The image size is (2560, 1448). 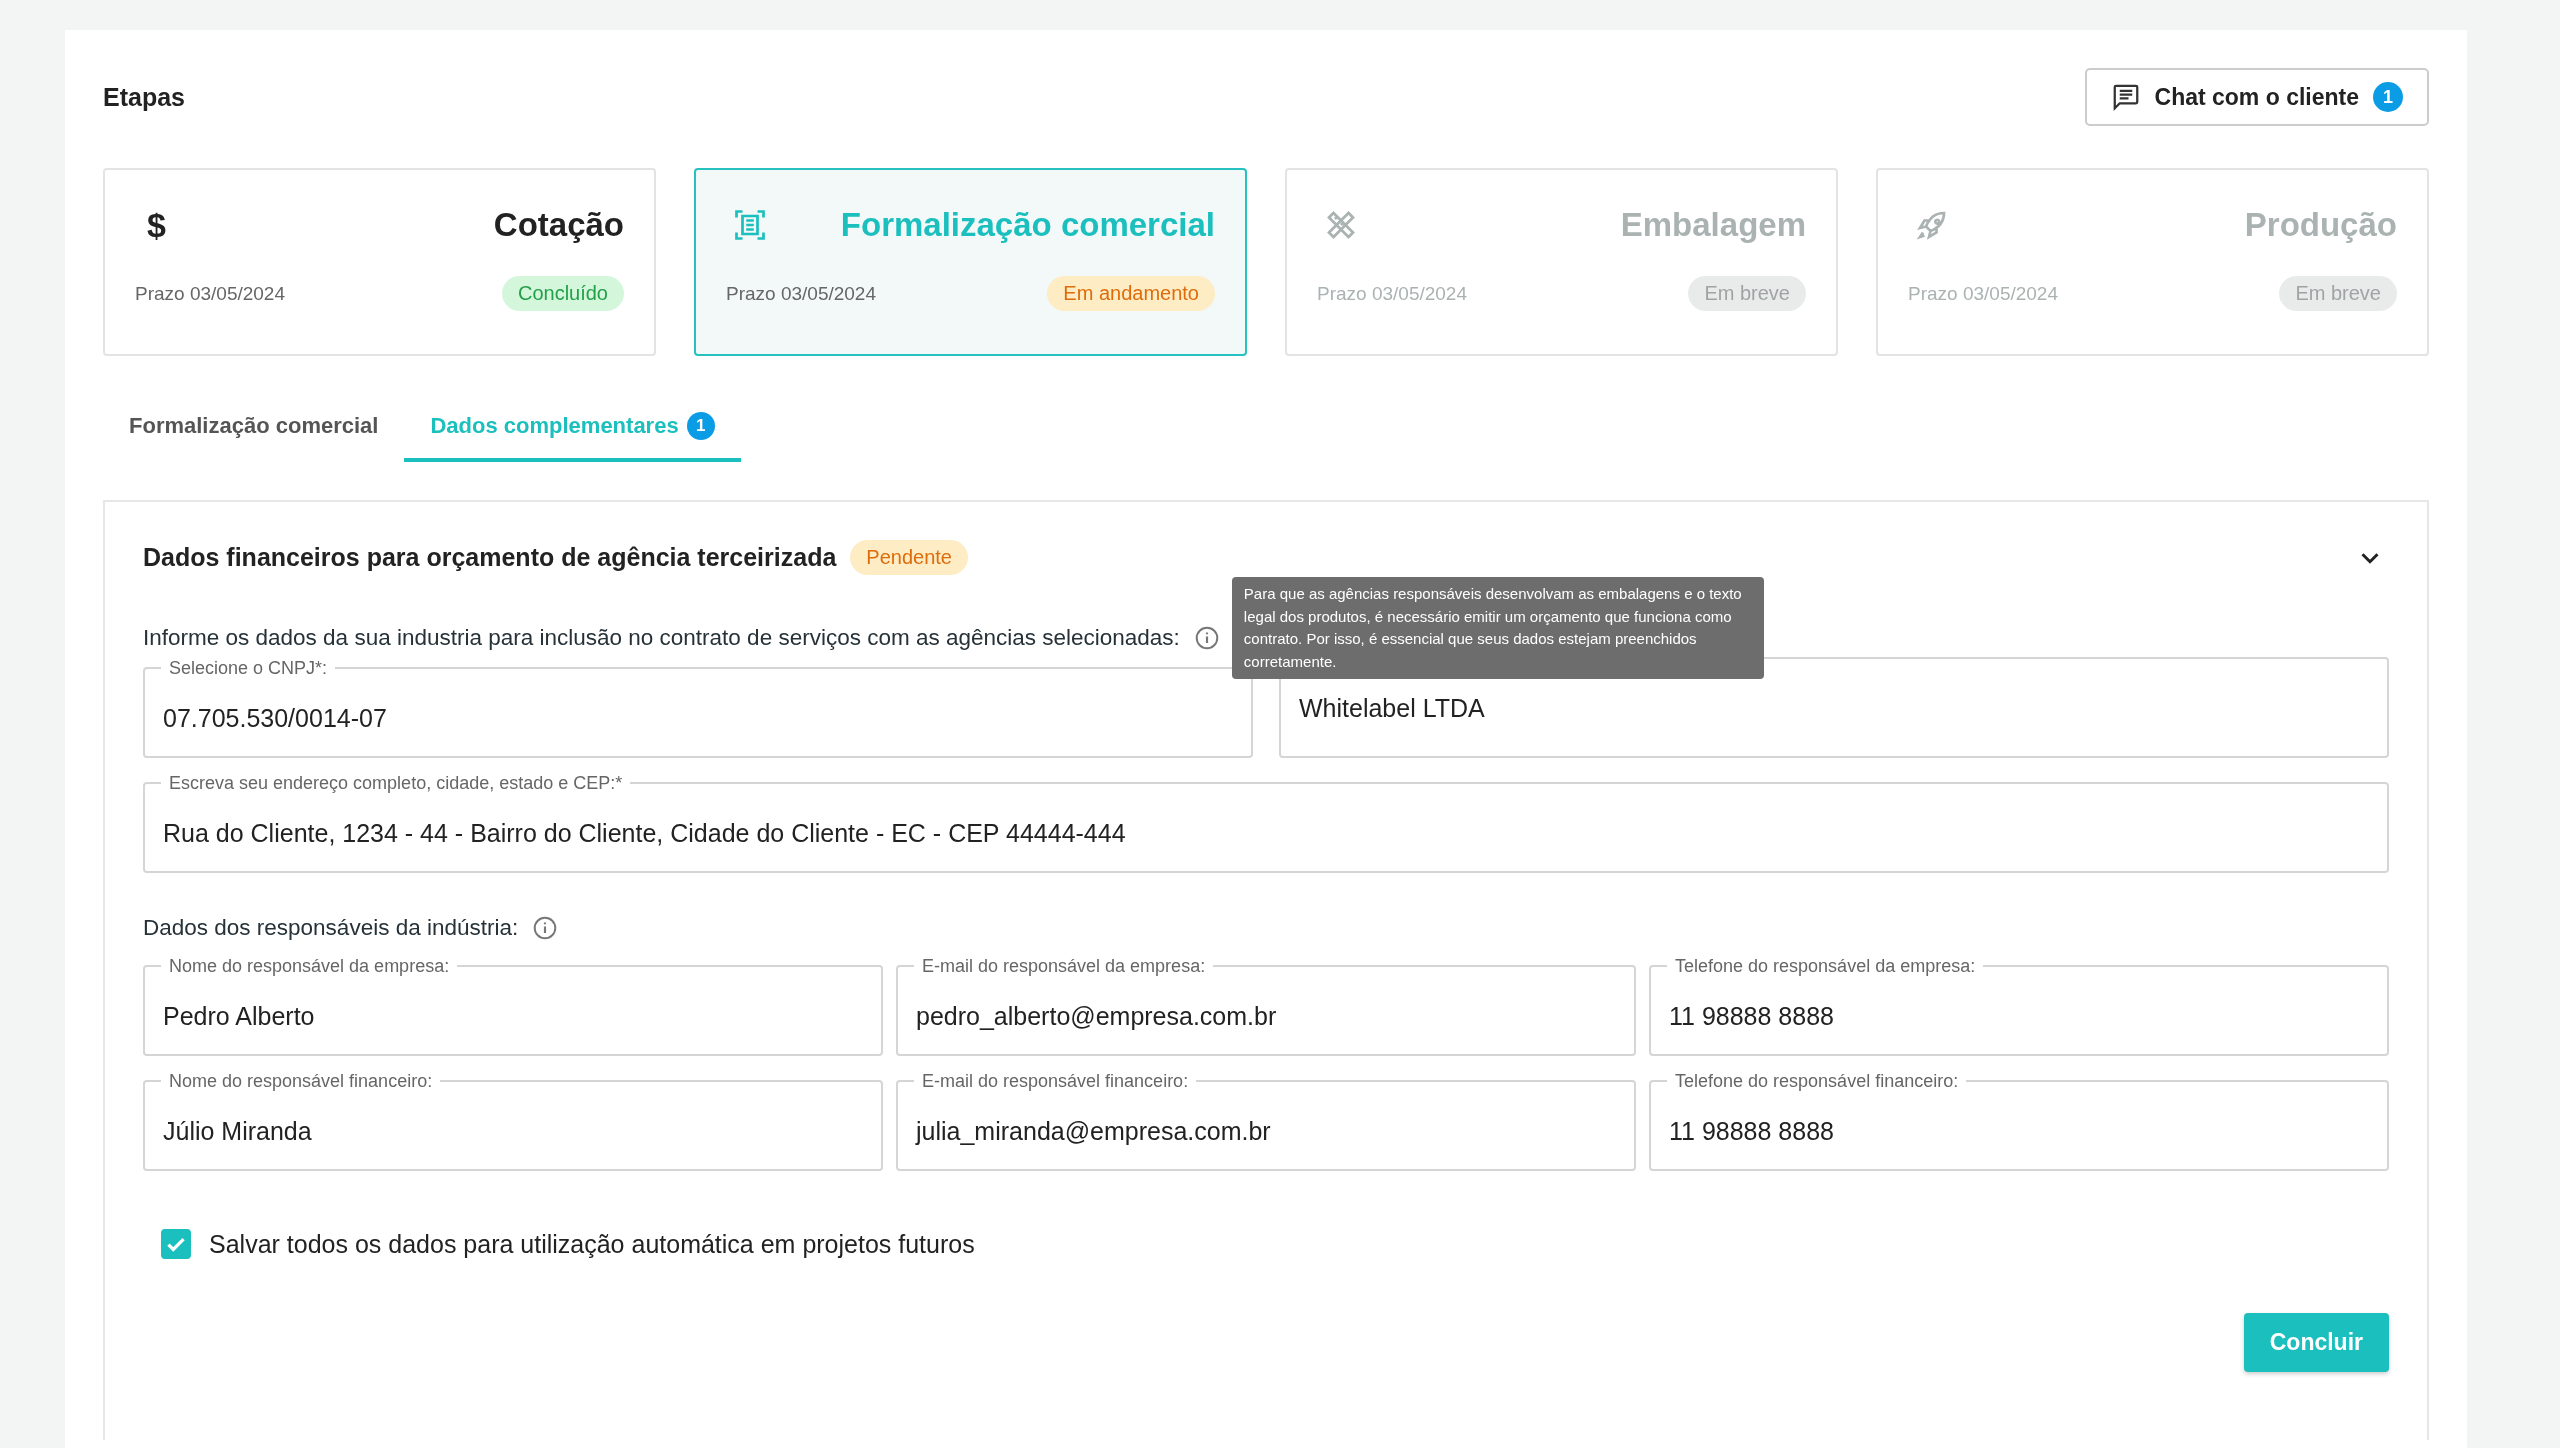 What do you see at coordinates (379, 262) in the screenshot?
I see `stage-card: $ Cotação Prazo 03/05/2024 Concluído` at bounding box center [379, 262].